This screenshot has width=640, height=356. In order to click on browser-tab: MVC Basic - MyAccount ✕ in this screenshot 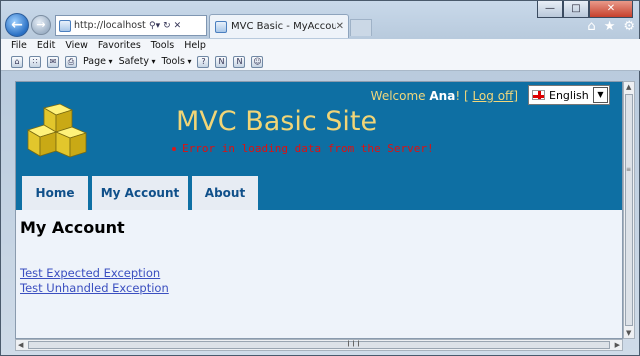, I will do `click(279, 26)`.